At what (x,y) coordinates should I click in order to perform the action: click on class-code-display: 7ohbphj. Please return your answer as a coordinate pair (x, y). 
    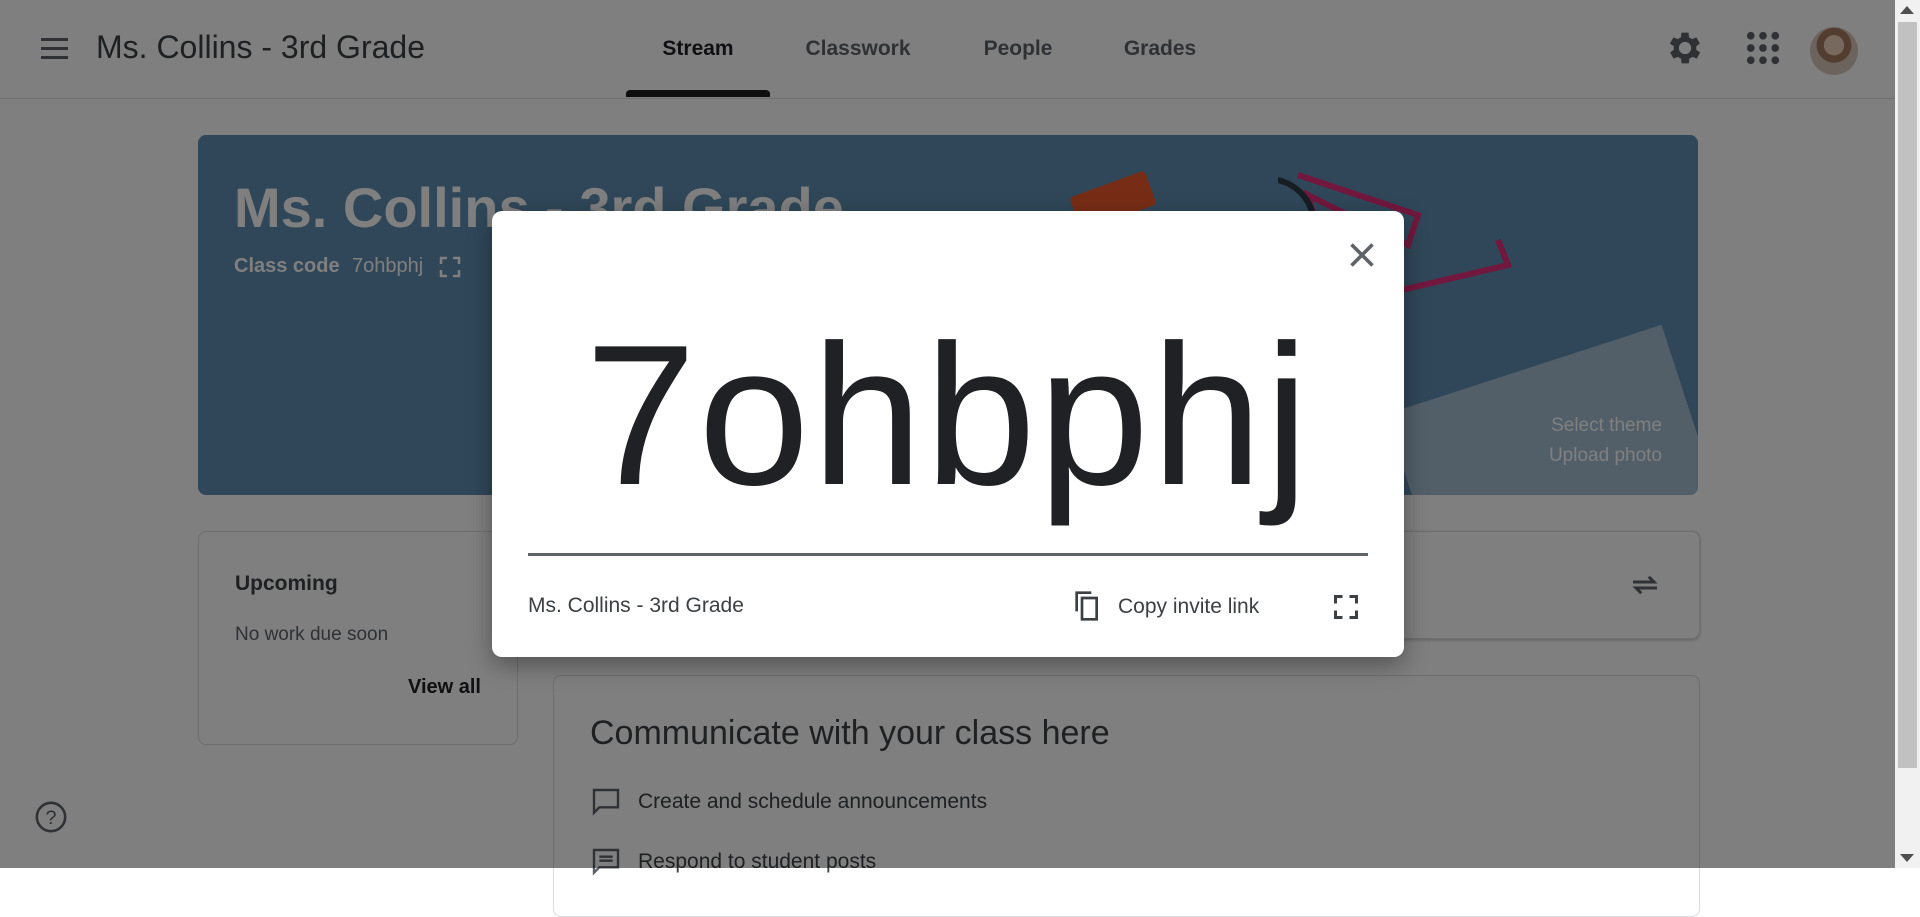
    Looking at the image, I should click on (948, 415).